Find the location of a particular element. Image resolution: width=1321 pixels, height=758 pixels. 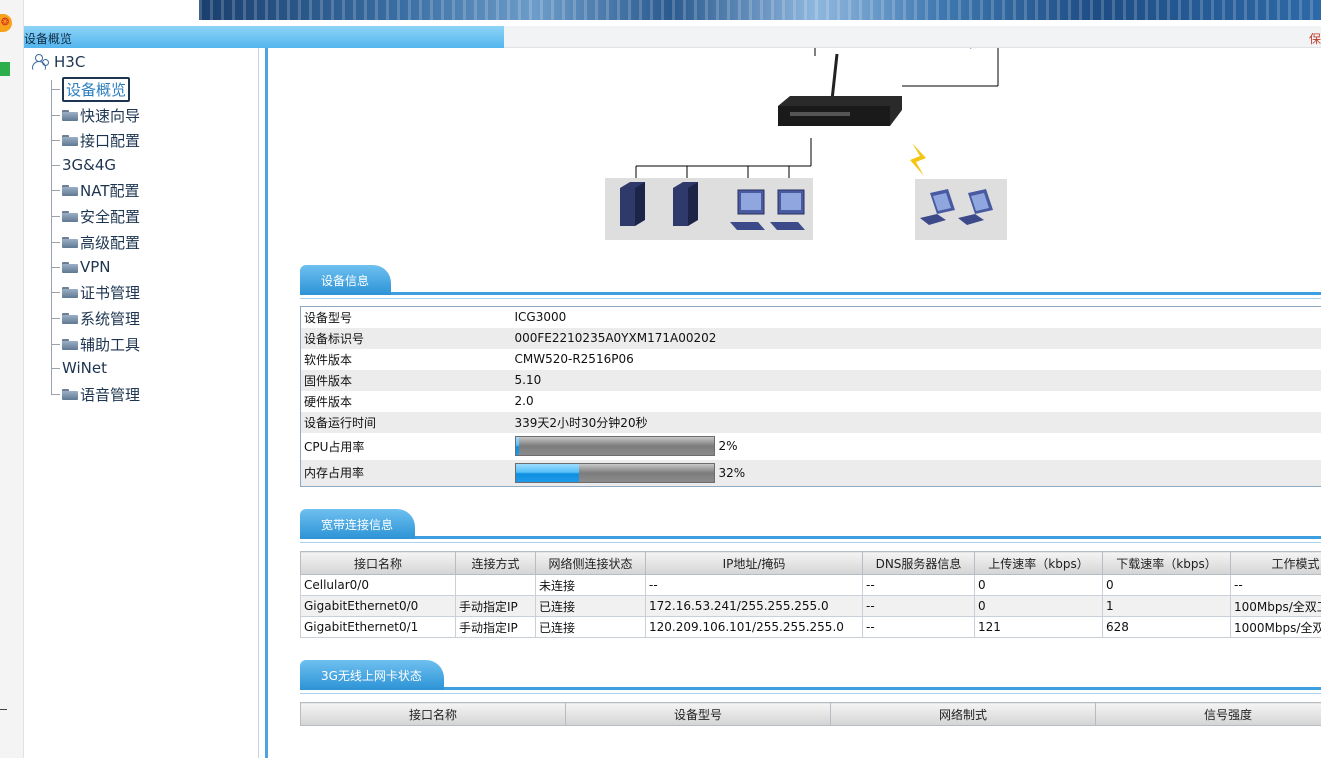

table-cell: 121 is located at coordinates (1038, 627).